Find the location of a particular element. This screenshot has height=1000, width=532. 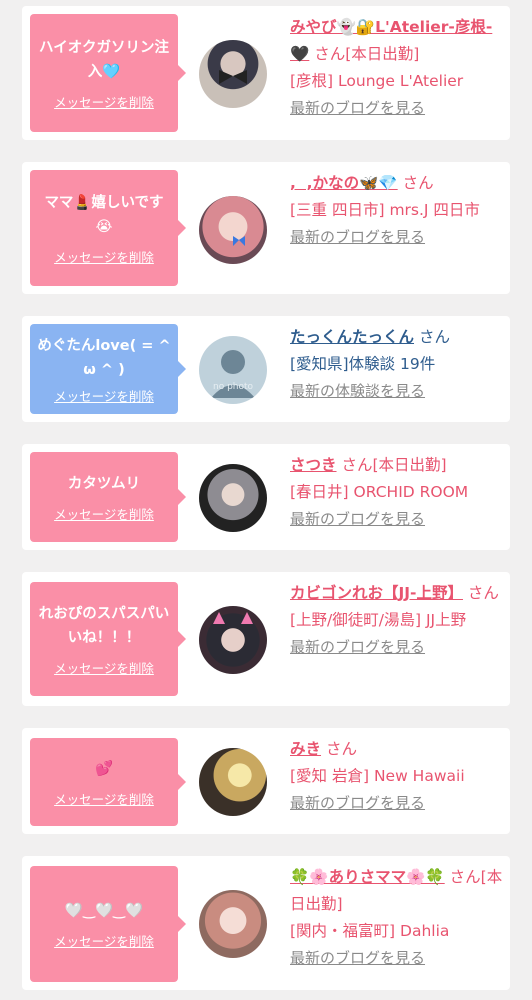

bow-icon is located at coordinates (233, 77).